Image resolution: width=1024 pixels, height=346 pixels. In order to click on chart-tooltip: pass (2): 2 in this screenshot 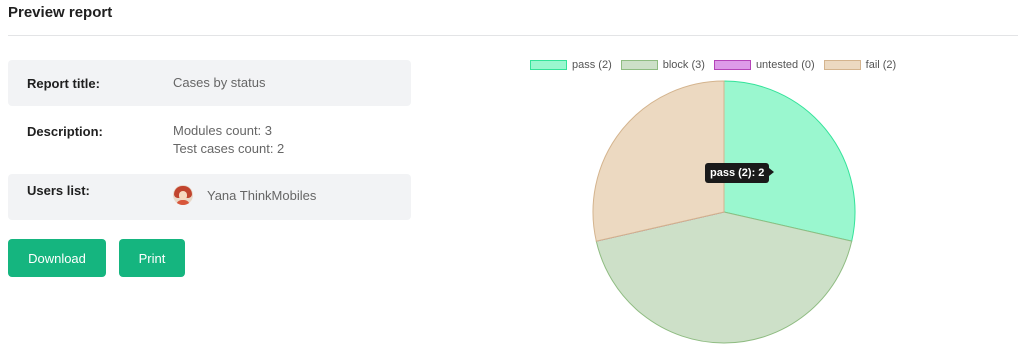, I will do `click(740, 173)`.